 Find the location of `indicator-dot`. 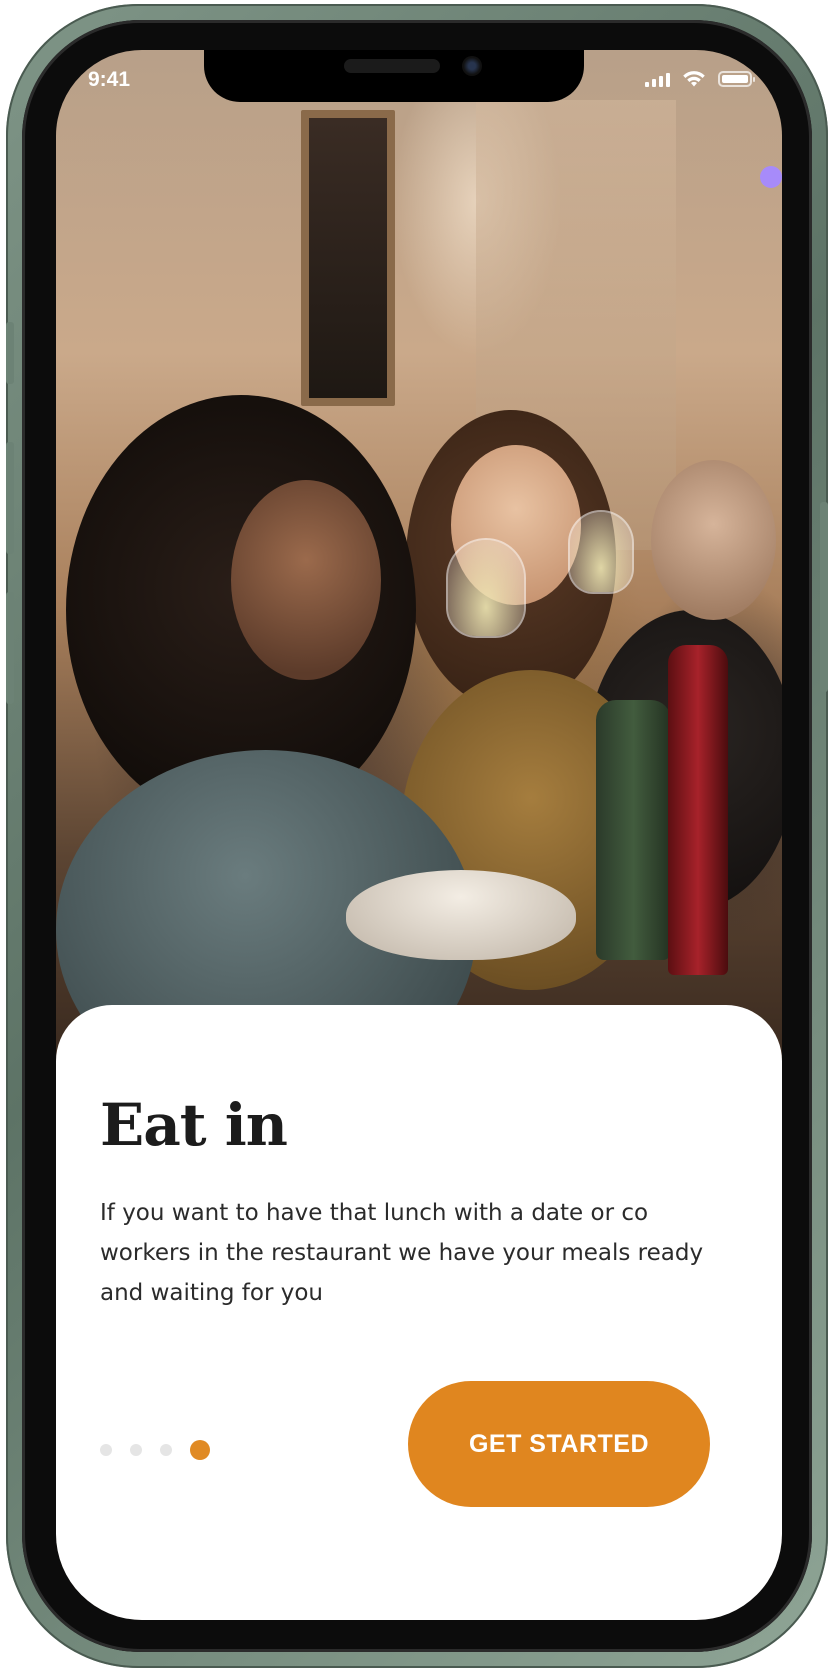

indicator-dot is located at coordinates (771, 177).